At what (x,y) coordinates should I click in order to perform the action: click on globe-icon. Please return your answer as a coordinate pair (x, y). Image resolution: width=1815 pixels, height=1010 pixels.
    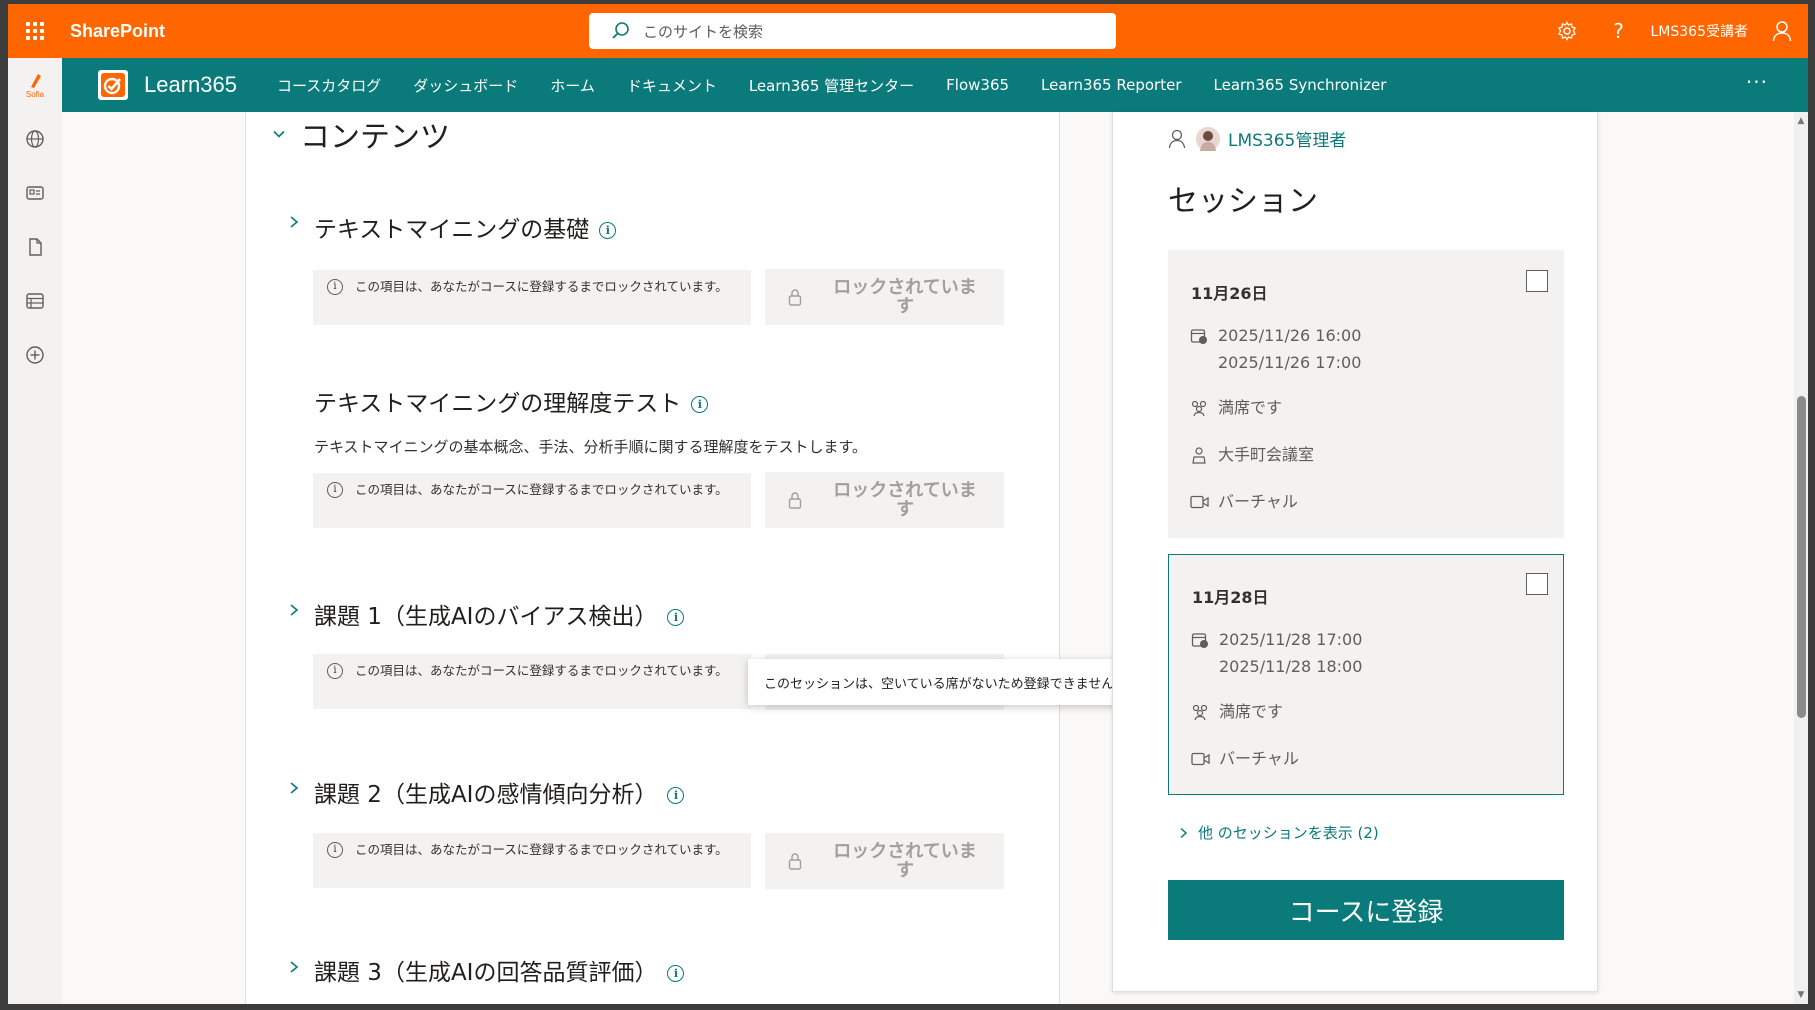
    Looking at the image, I should click on (35, 139).